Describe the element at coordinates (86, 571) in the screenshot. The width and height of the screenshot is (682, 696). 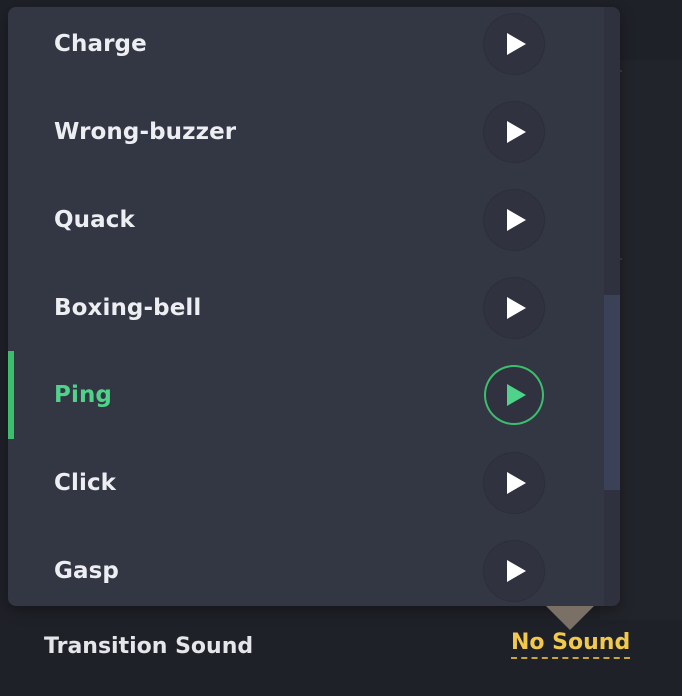
I see `sound-option-label: Gasp` at that location.